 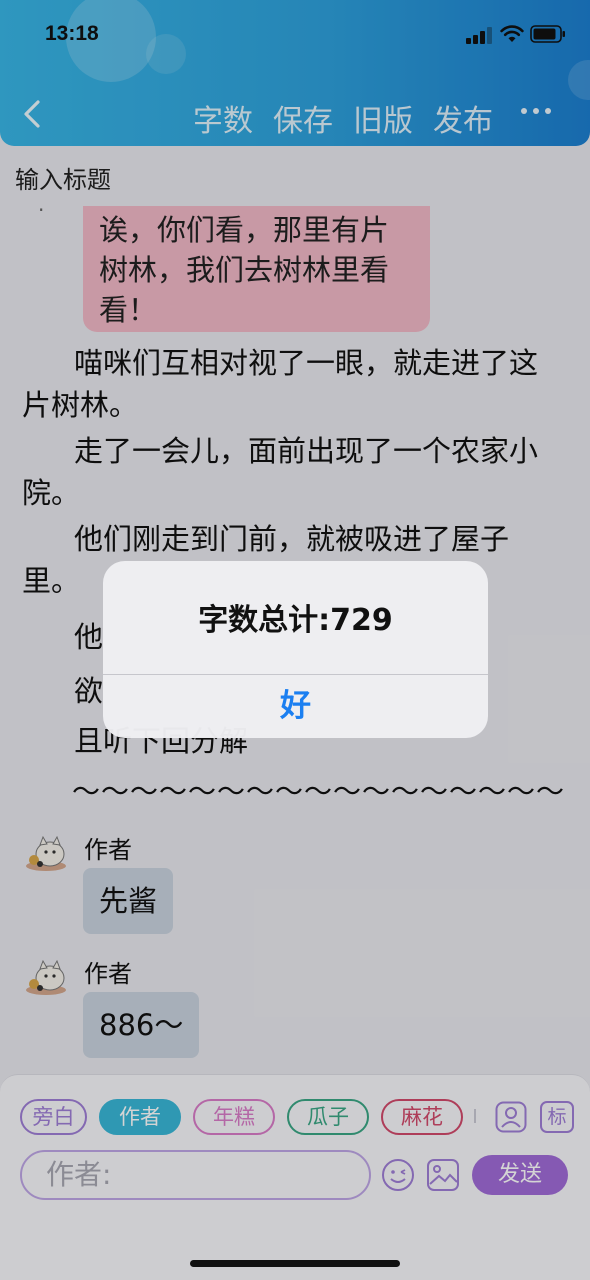 What do you see at coordinates (295, 706) in the screenshot?
I see `alert-ok-button: 好` at bounding box center [295, 706].